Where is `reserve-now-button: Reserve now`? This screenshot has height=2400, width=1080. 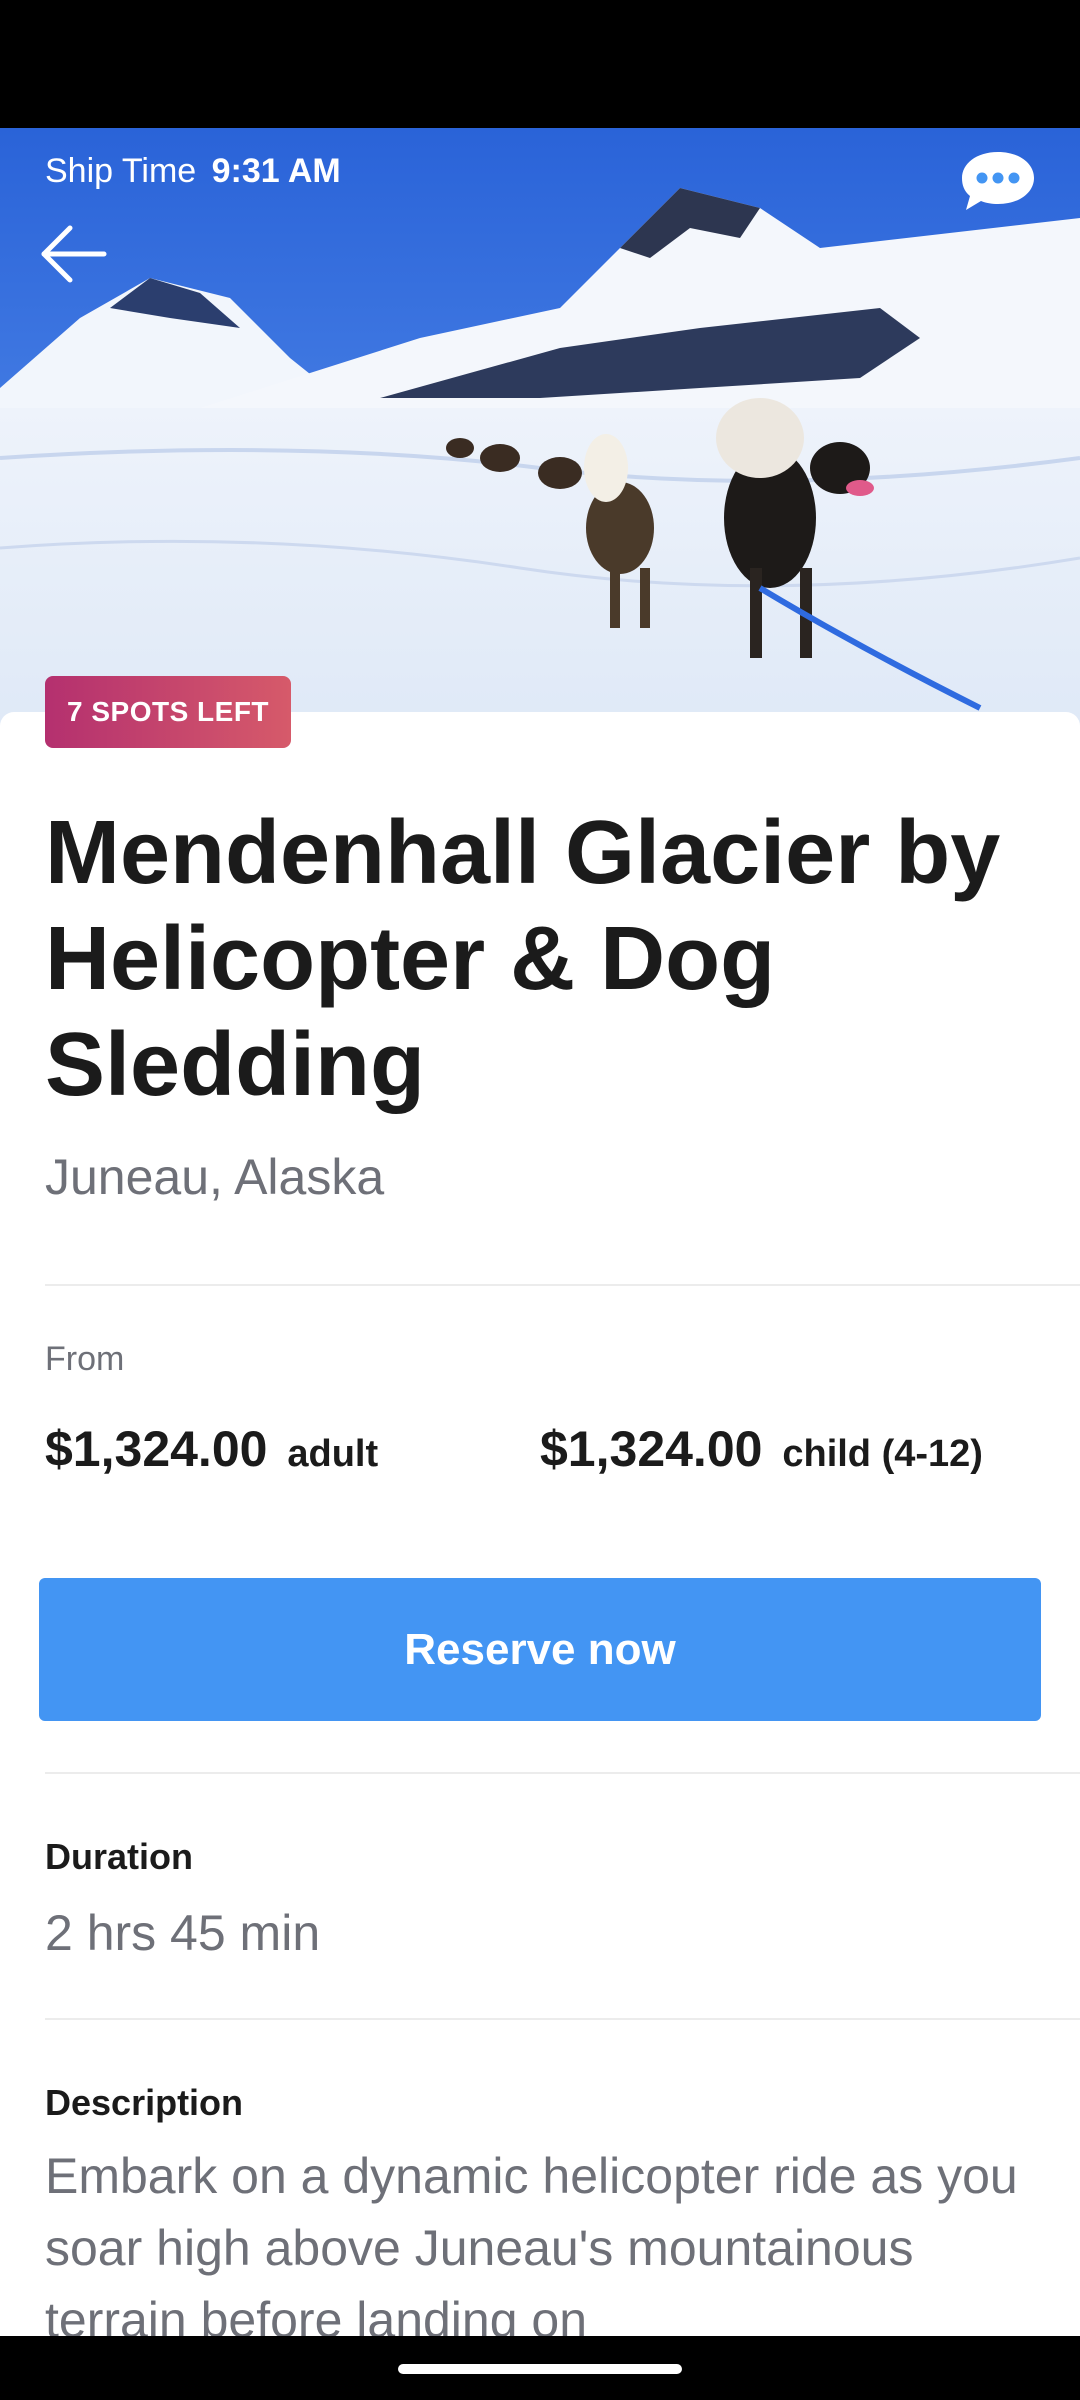
reserve-now-button: Reserve now is located at coordinates (540, 1649).